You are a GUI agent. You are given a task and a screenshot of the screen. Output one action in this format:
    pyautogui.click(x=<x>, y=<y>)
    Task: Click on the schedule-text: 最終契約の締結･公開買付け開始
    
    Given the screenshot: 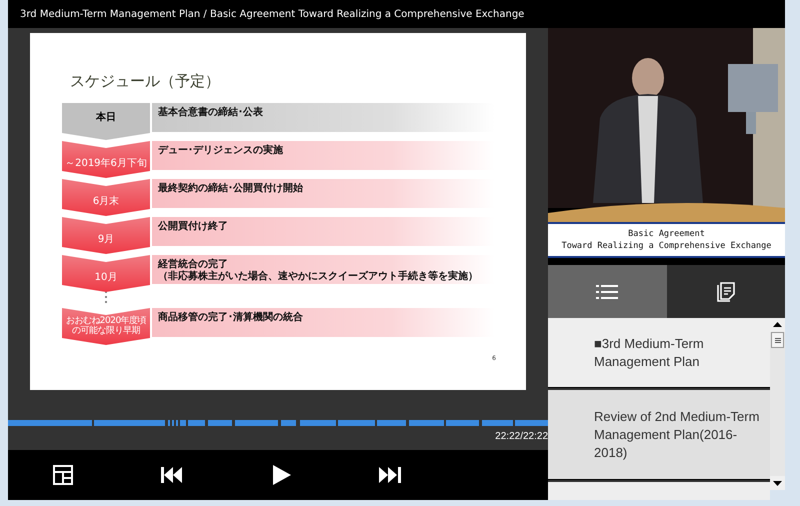 What is the action you would take?
    pyautogui.click(x=231, y=188)
    